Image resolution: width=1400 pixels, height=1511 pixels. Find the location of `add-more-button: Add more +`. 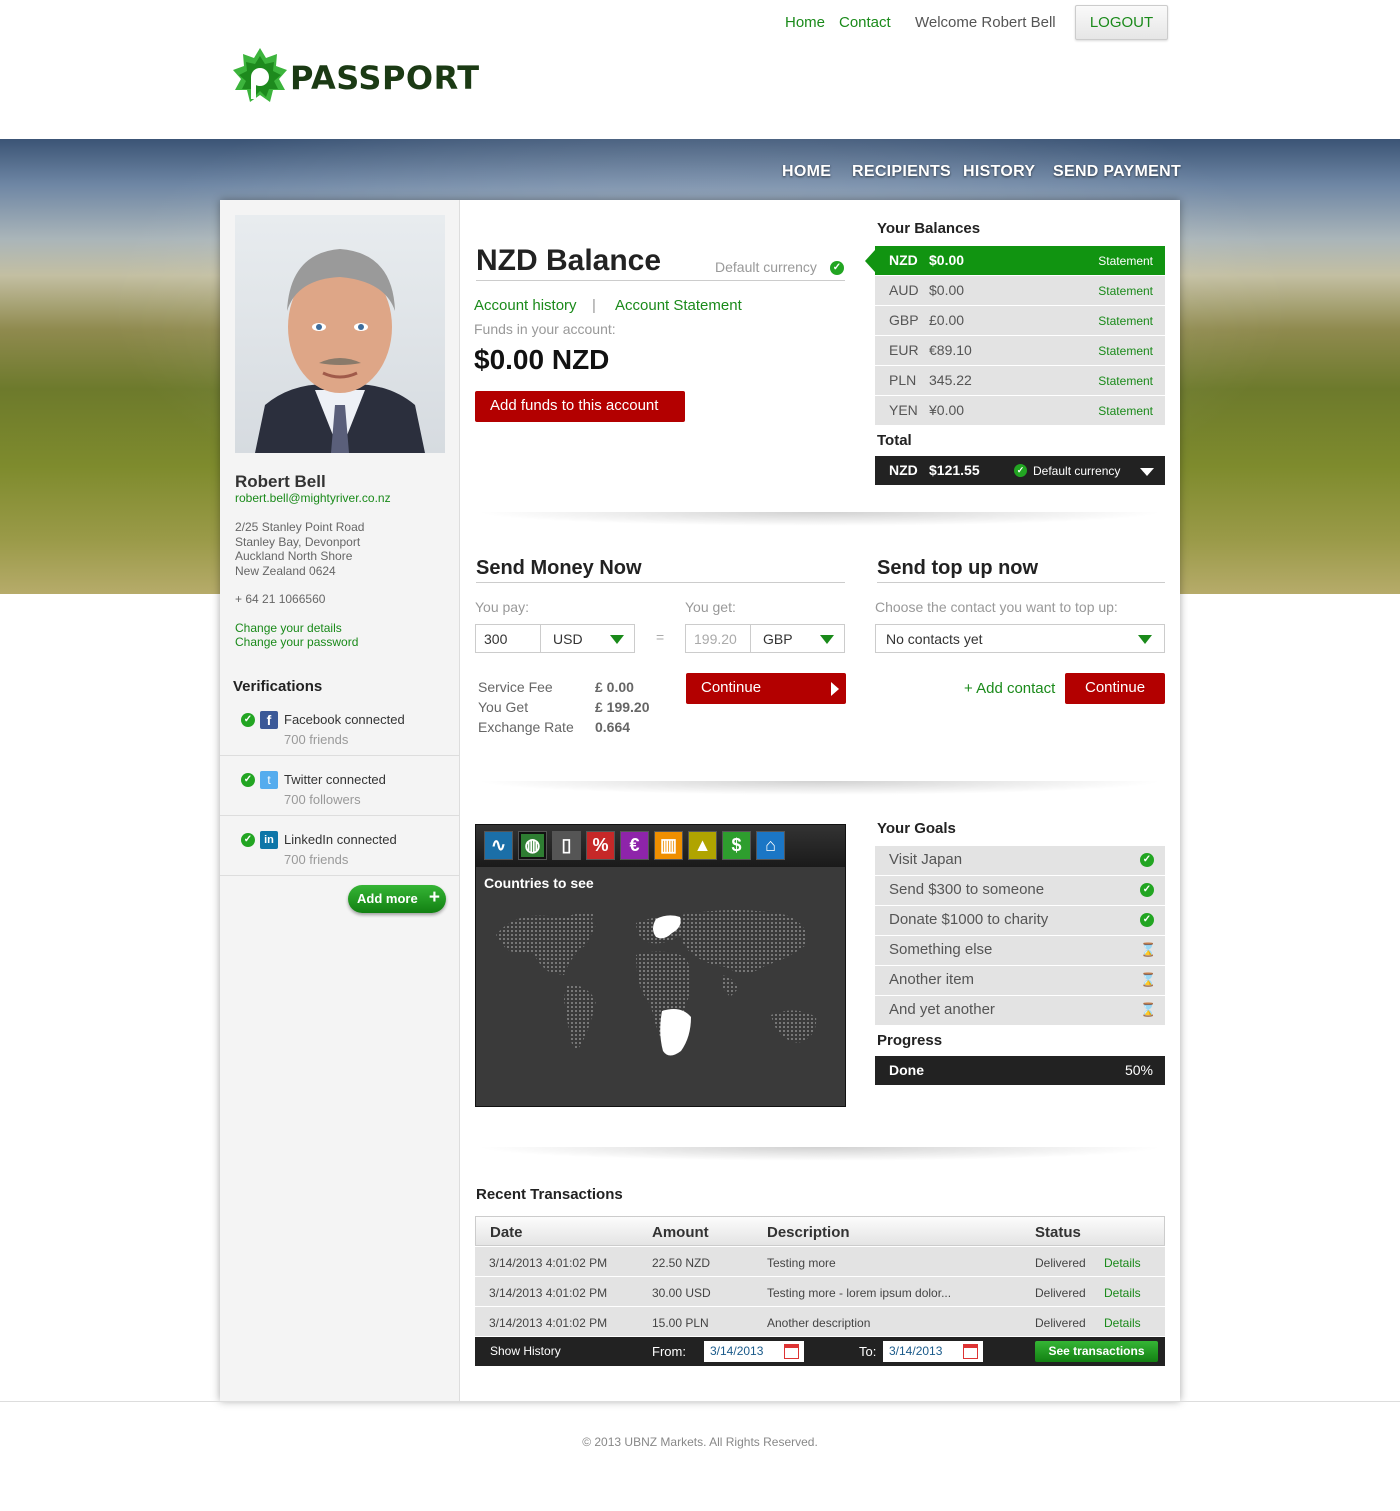

add-more-button: Add more + is located at coordinates (397, 899).